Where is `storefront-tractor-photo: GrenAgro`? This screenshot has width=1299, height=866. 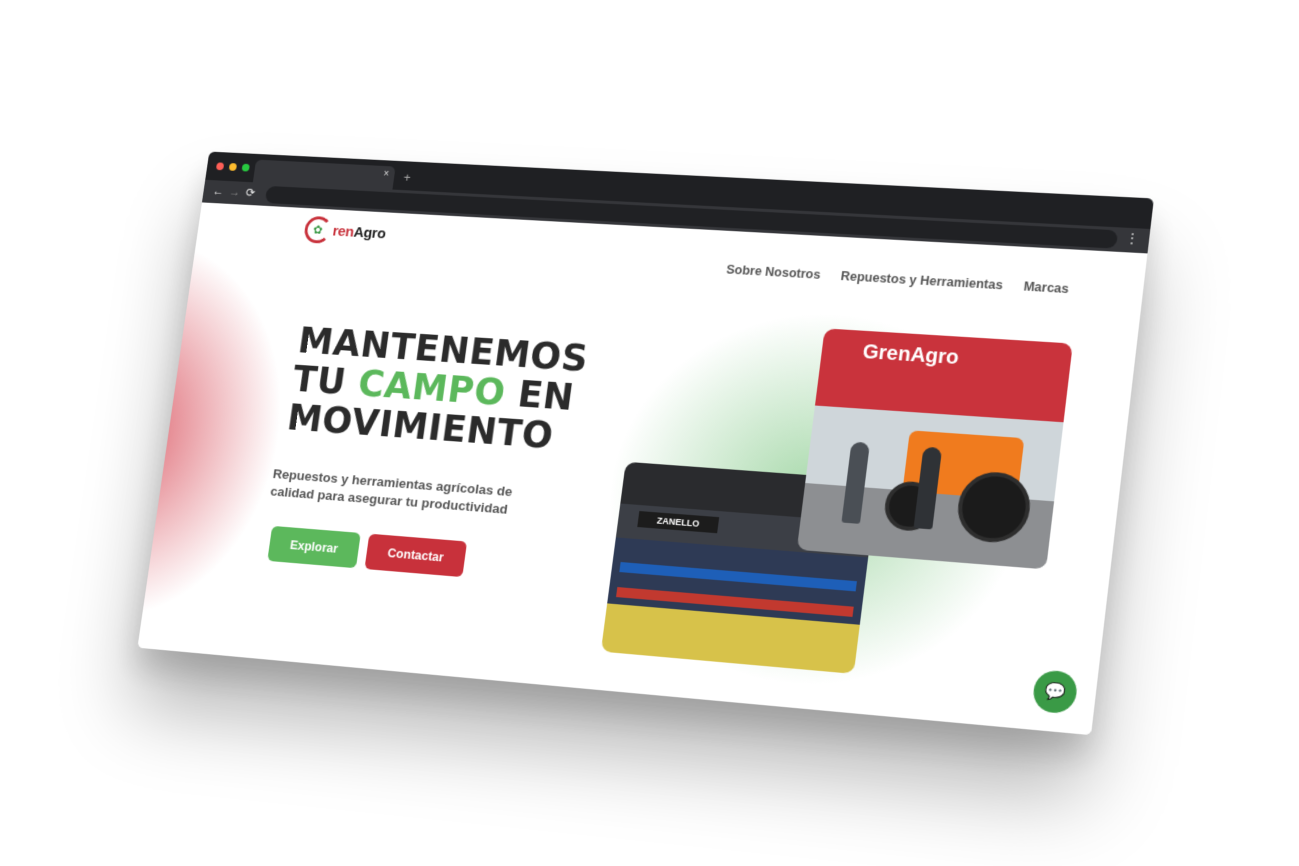 storefront-tractor-photo: GrenAgro is located at coordinates (935, 448).